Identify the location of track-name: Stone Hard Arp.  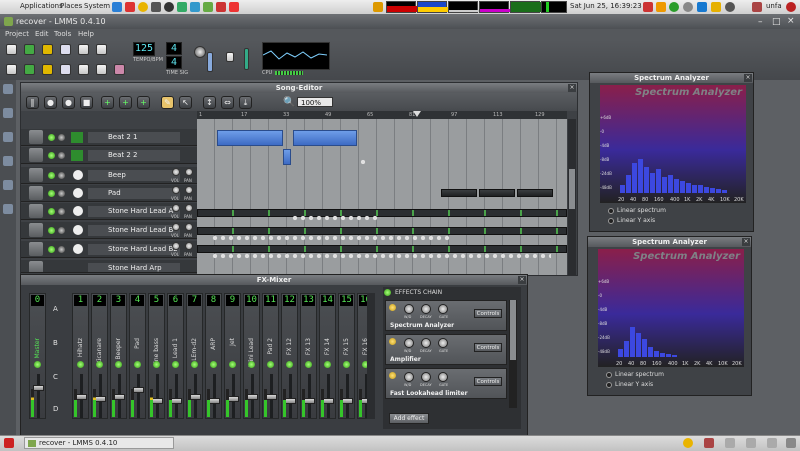
(134, 267).